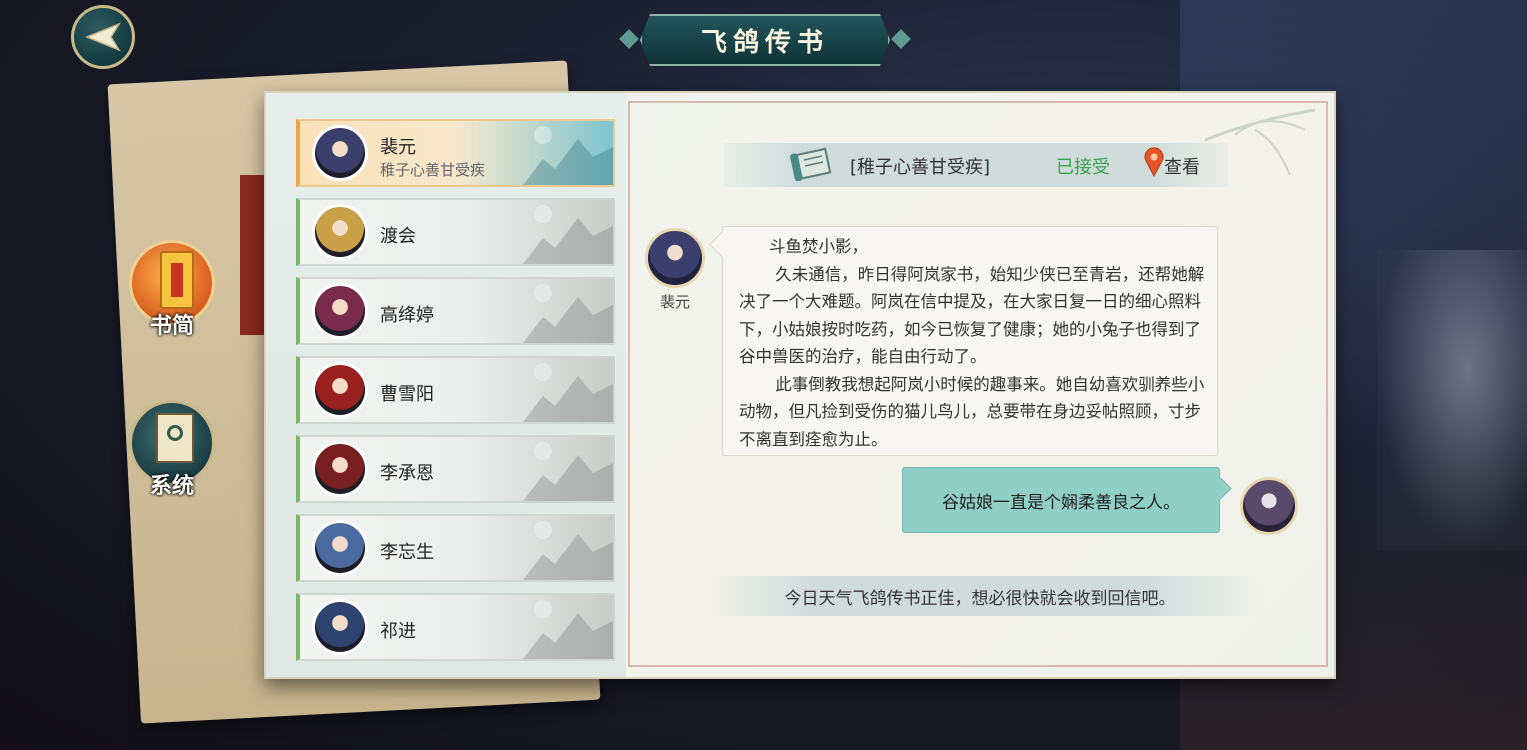 The width and height of the screenshot is (1527, 750). What do you see at coordinates (818, 246) in the screenshot?
I see `letter-salutation: 斗鱼焚小影，` at bounding box center [818, 246].